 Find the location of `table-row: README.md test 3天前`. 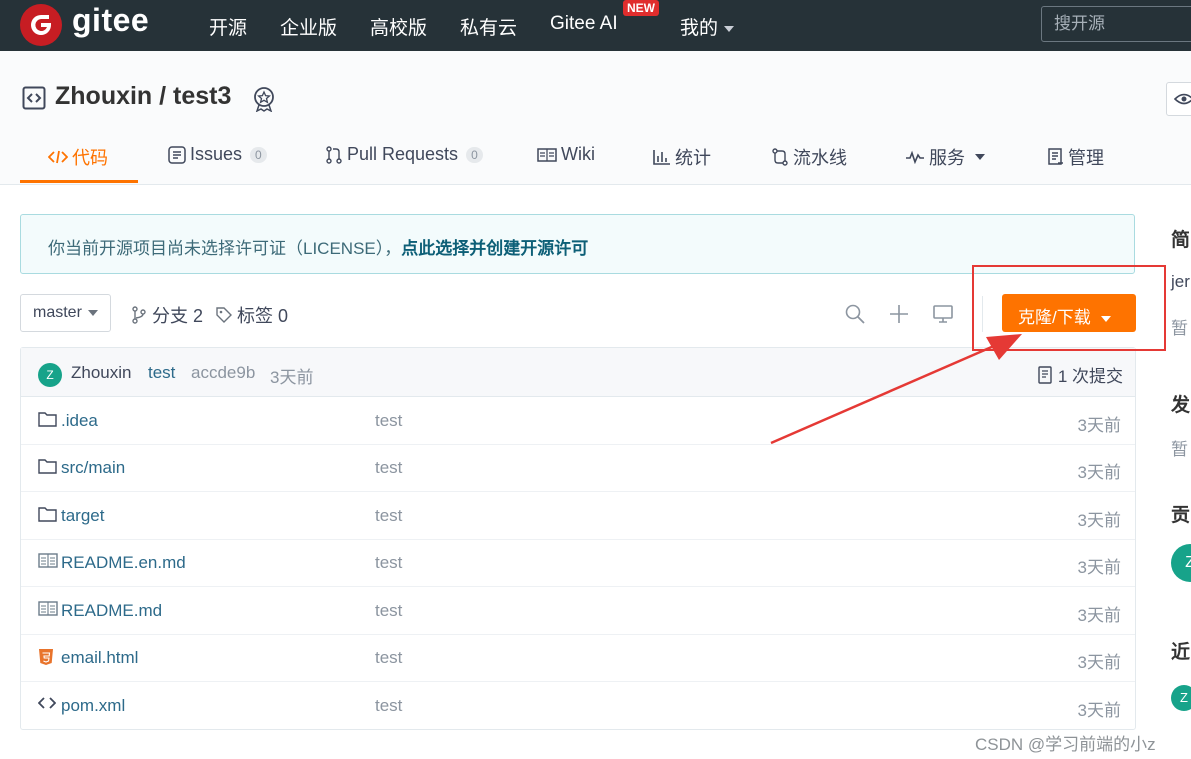

table-row: README.md test 3天前 is located at coordinates (578, 611).